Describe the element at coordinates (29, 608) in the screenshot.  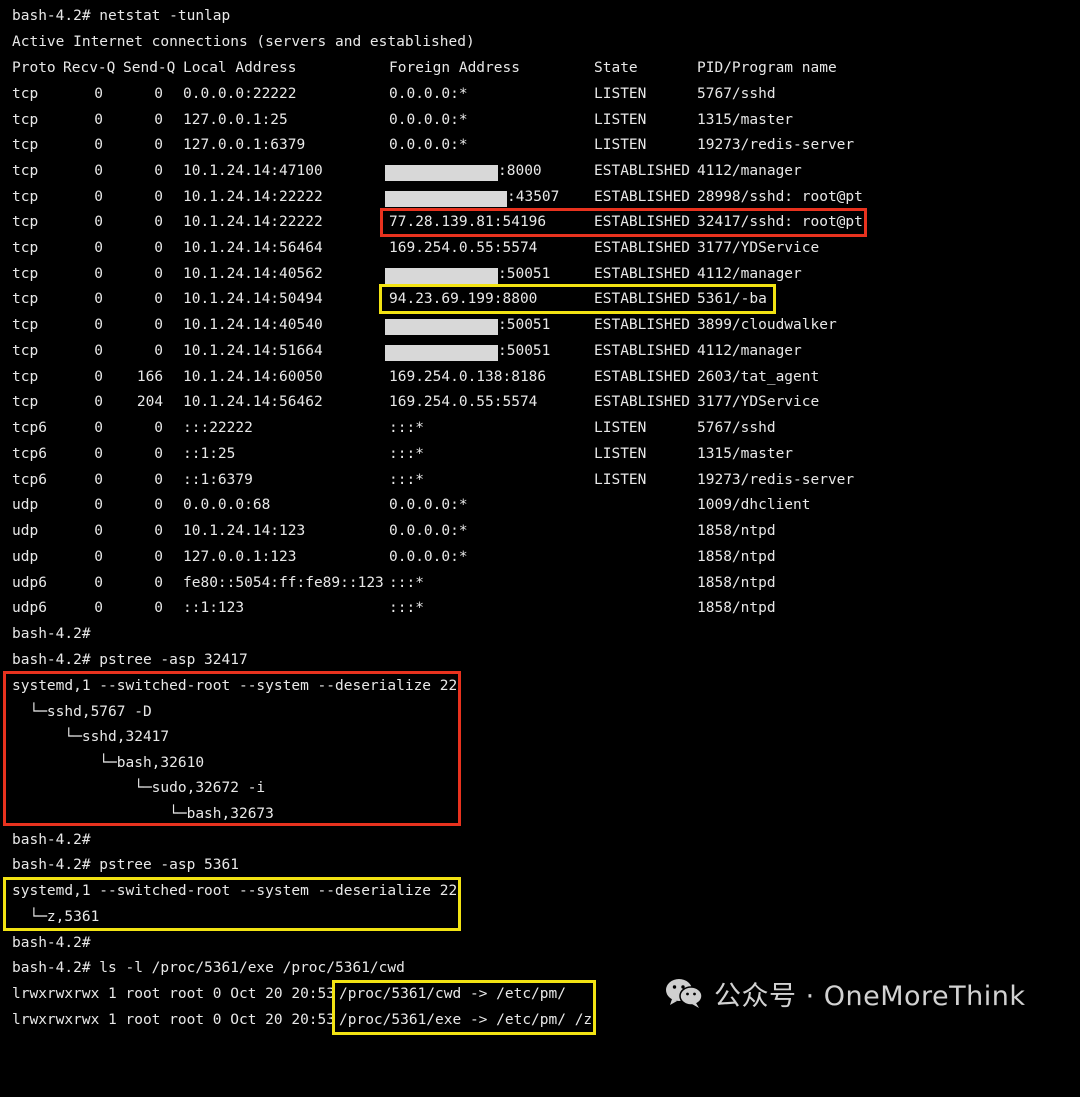
I see `cell-proto: udp6` at that location.